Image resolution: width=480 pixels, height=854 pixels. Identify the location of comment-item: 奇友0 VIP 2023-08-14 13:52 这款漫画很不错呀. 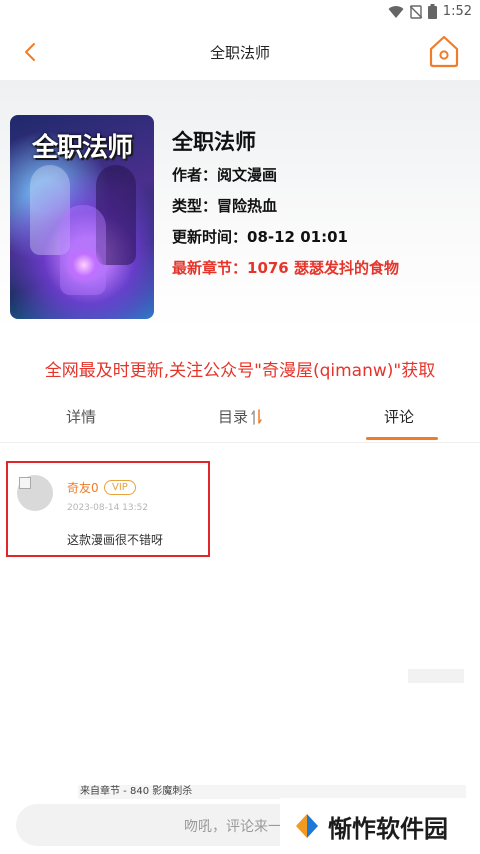
(108, 509).